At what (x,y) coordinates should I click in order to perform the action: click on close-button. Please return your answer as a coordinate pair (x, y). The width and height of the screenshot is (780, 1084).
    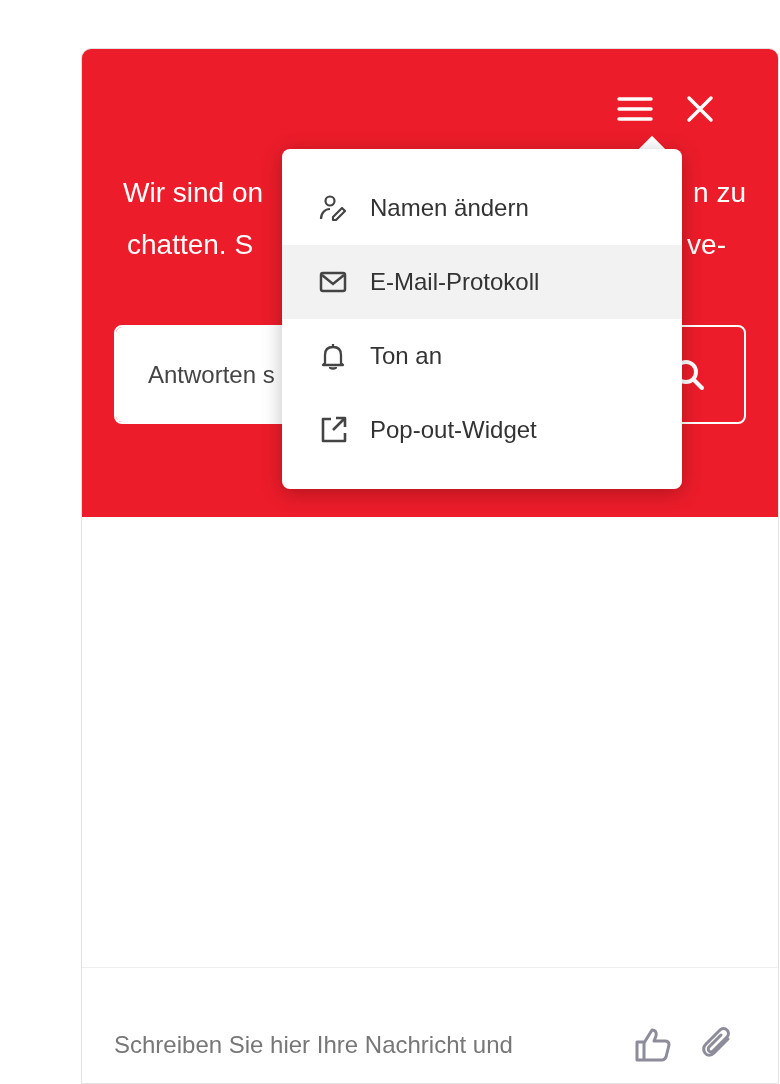
    Looking at the image, I should click on (700, 109).